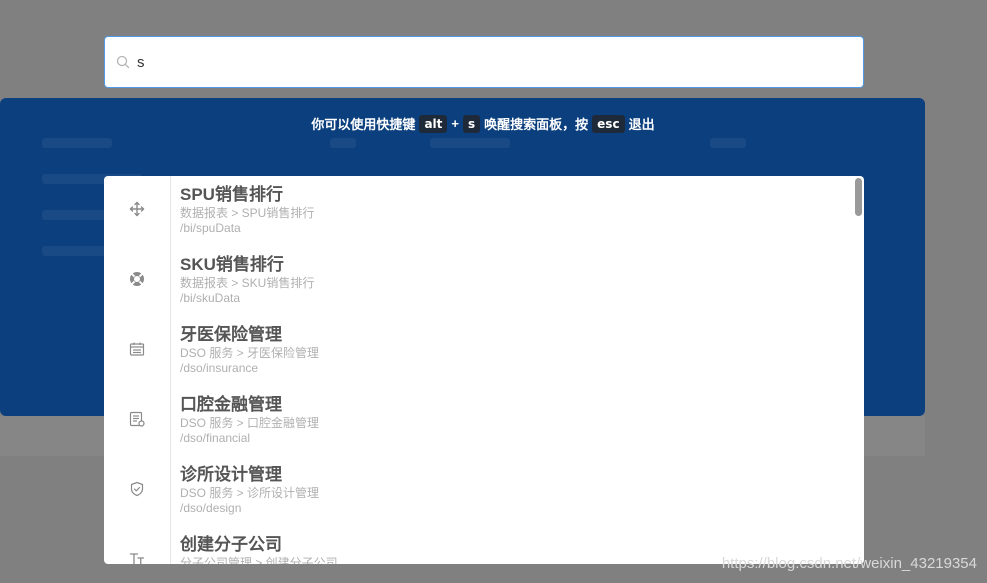 The height and width of the screenshot is (583, 987). What do you see at coordinates (231, 334) in the screenshot?
I see `result-title: 牙医保险管理` at bounding box center [231, 334].